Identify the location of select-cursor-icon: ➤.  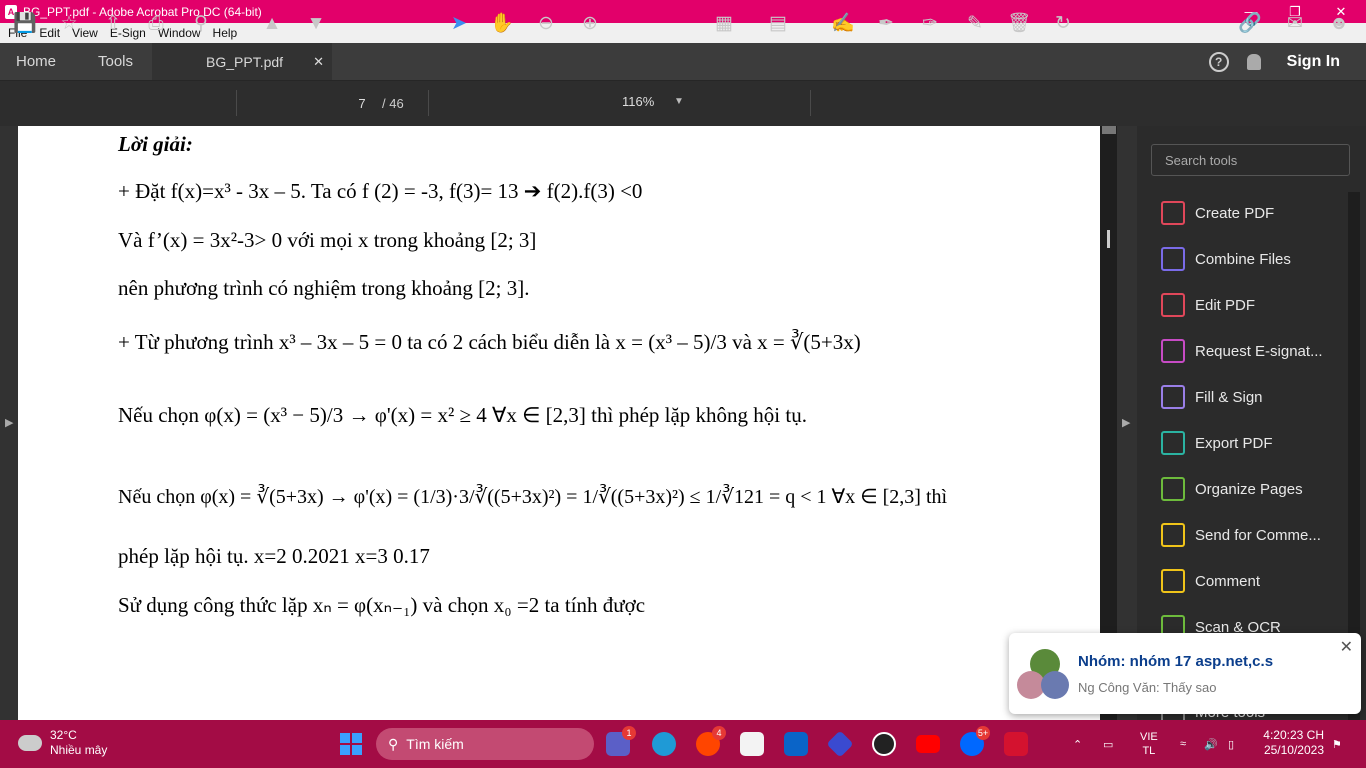
(459, 23).